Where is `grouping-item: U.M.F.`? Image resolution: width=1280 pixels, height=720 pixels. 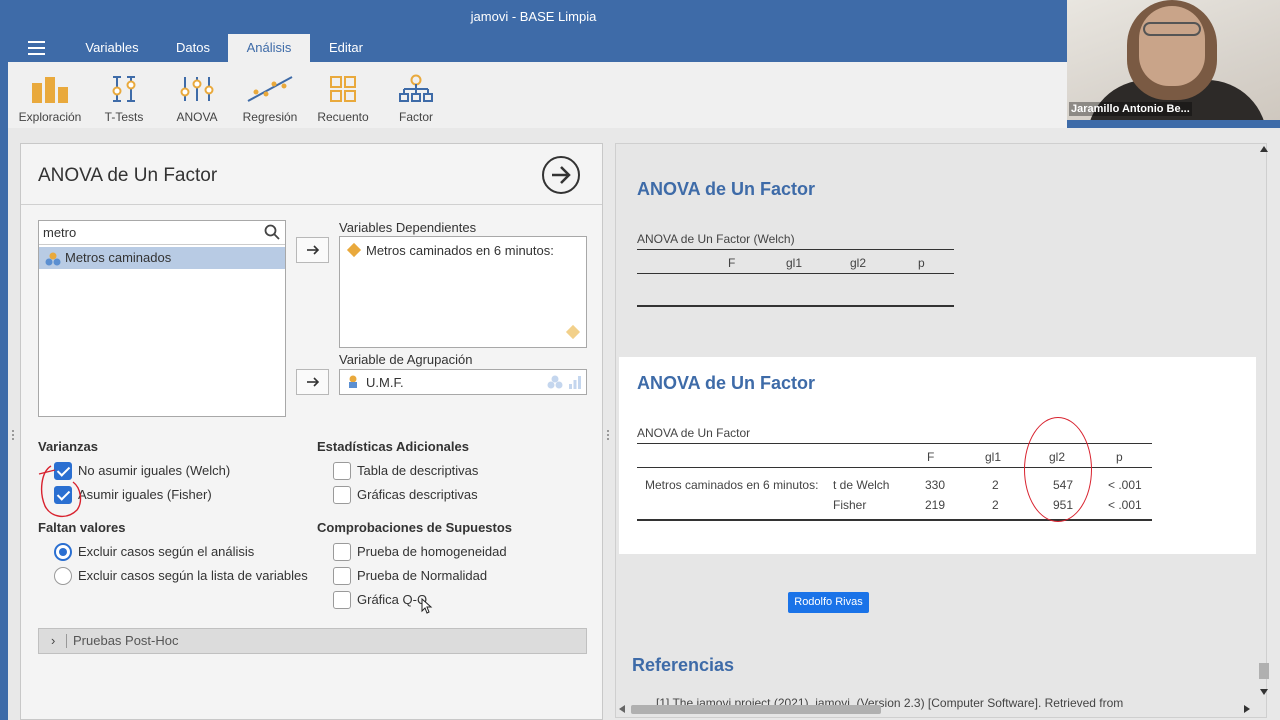
grouping-item: U.M.F. is located at coordinates (385, 382).